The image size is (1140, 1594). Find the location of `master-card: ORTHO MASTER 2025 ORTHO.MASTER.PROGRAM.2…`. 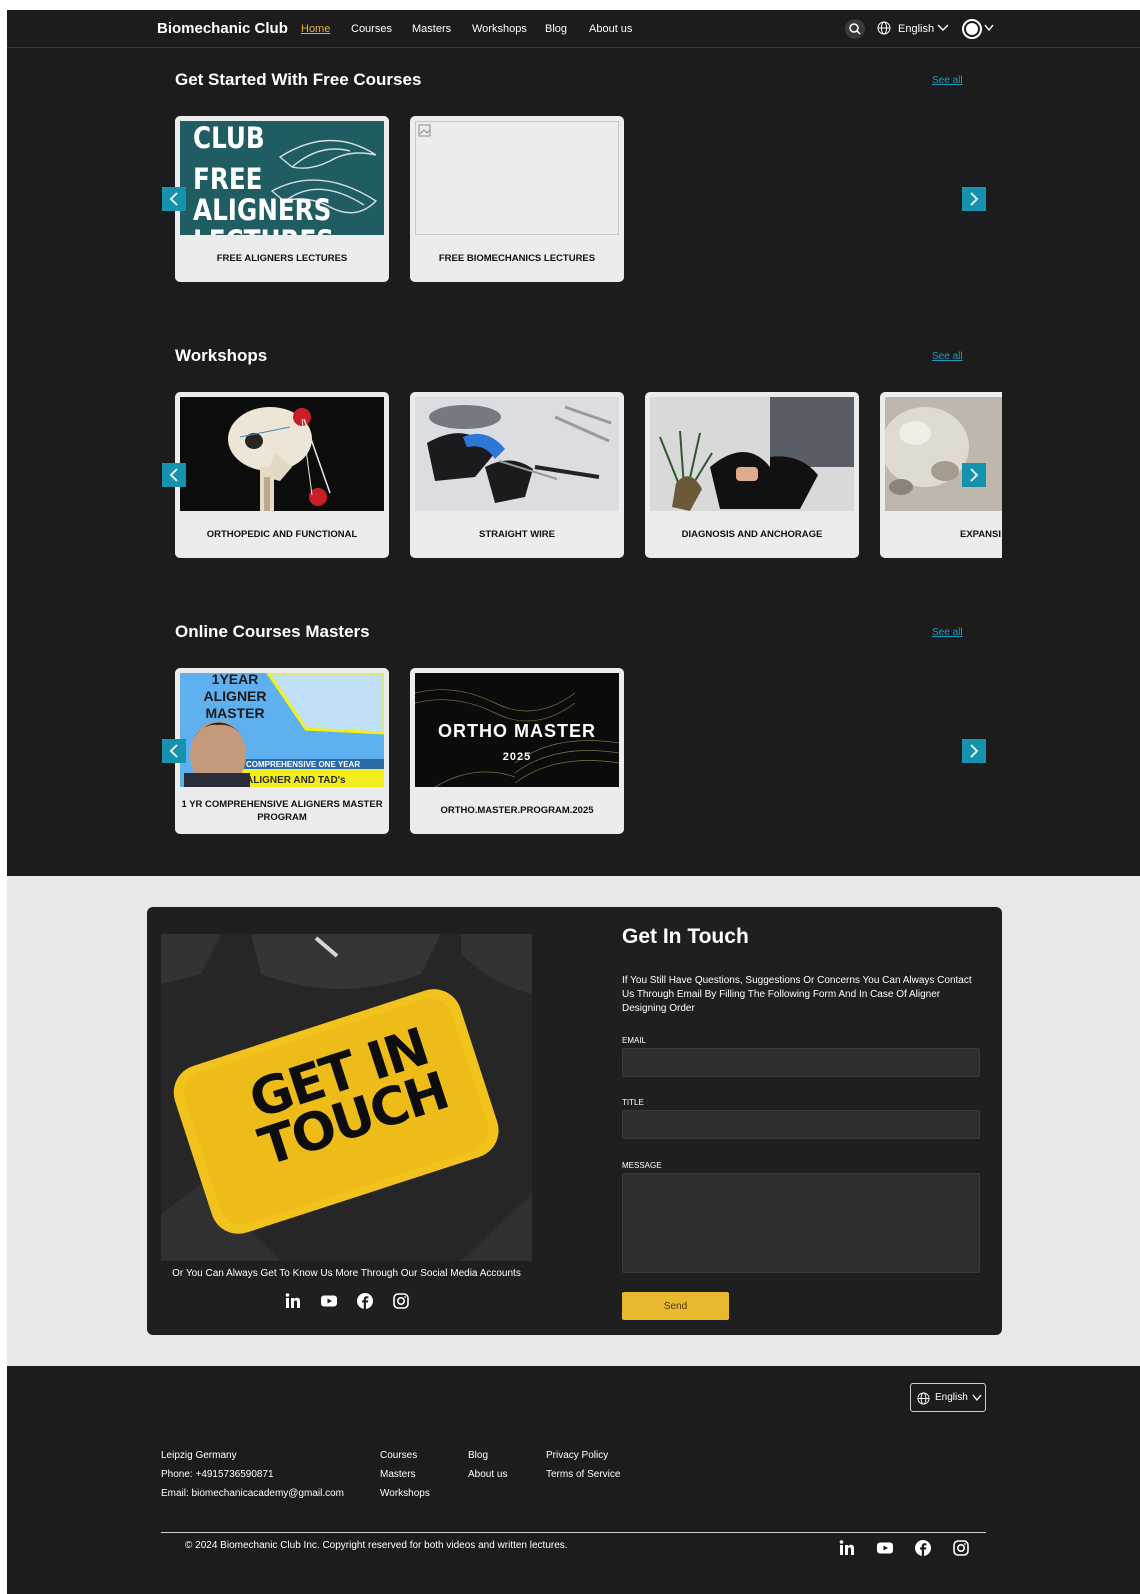

master-card: ORTHO MASTER 2025 ORTHO.MASTER.PROGRAM.2… is located at coordinates (517, 751).